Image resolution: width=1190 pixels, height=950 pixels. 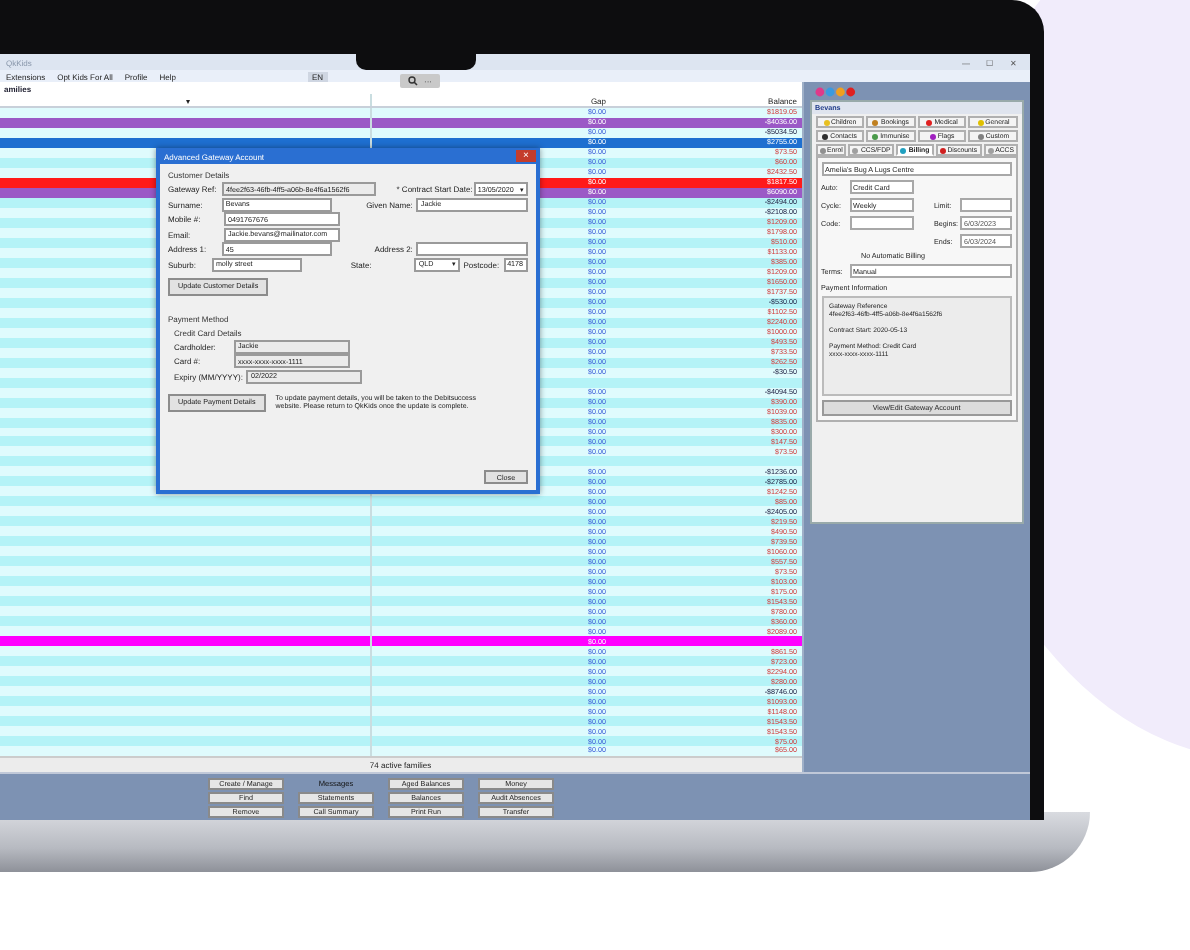 What do you see at coordinates (413, 81) in the screenshot?
I see `search-icon` at bounding box center [413, 81].